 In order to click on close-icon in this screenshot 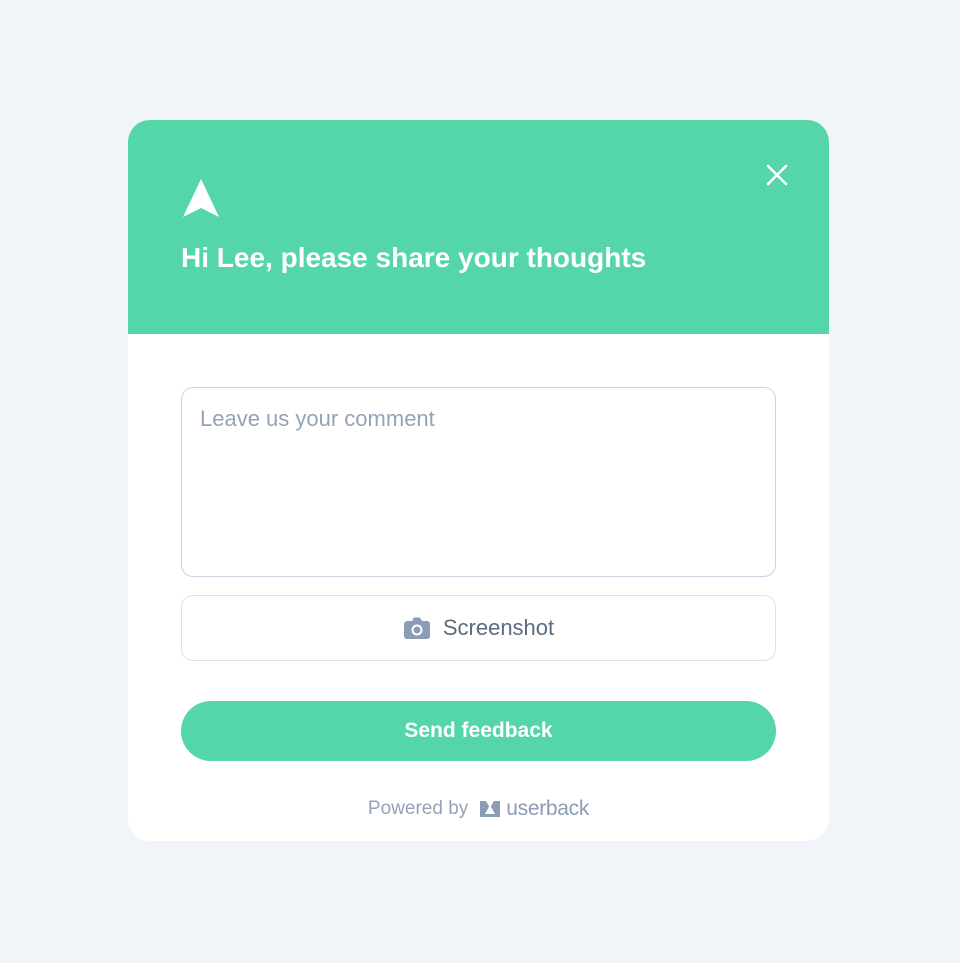, I will do `click(777, 175)`.